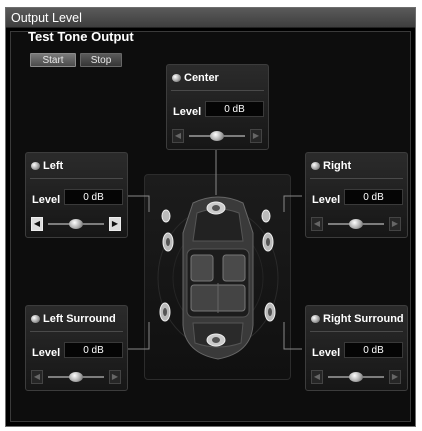 This screenshot has height=431, width=422. I want to click on right-header: Right, so click(331, 166).